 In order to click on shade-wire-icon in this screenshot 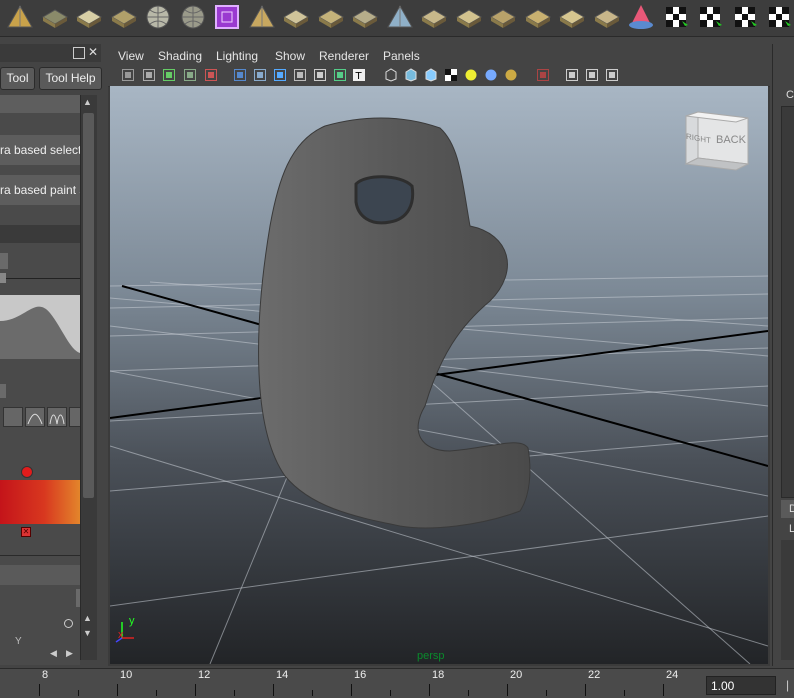, I will do `click(300, 75)`.